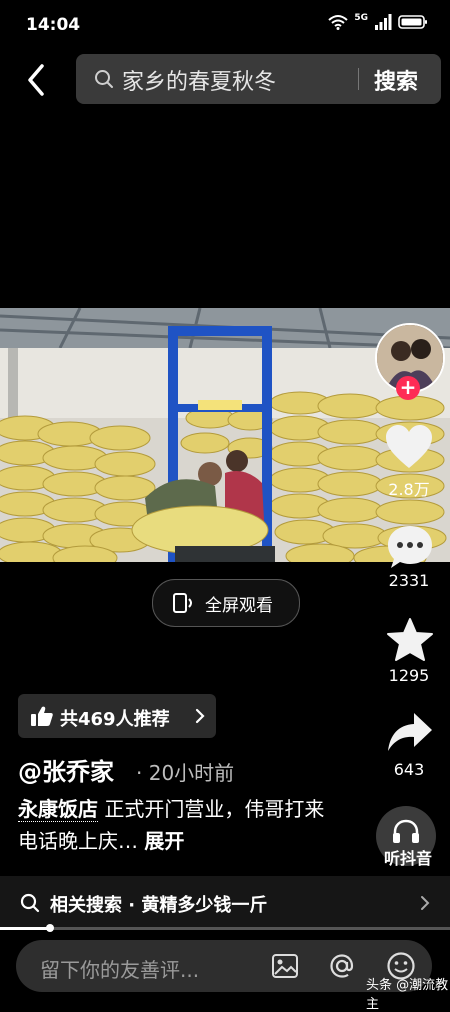 This screenshot has height=1012, width=450. I want to click on favorite-button, so click(410, 642).